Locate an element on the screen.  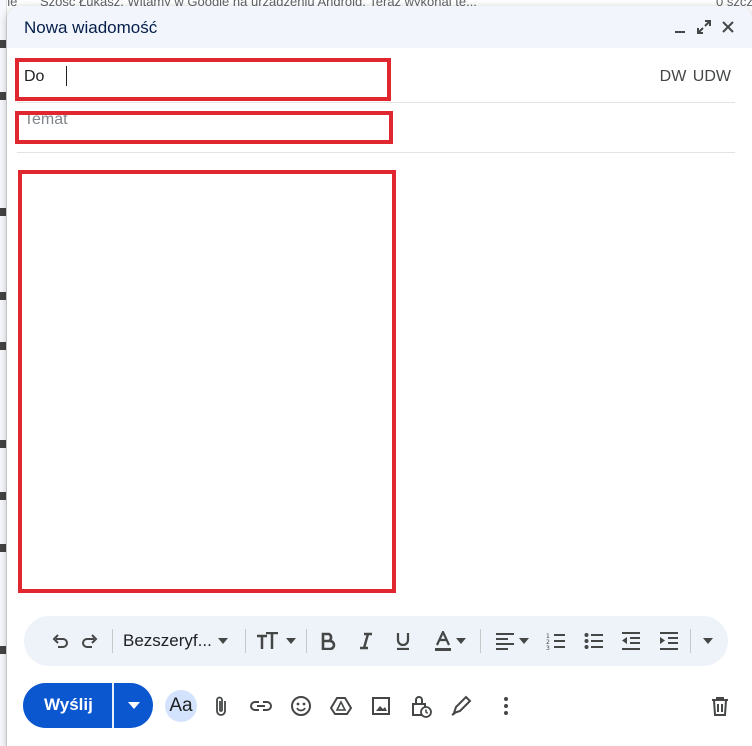
bold-button is located at coordinates (328, 641).